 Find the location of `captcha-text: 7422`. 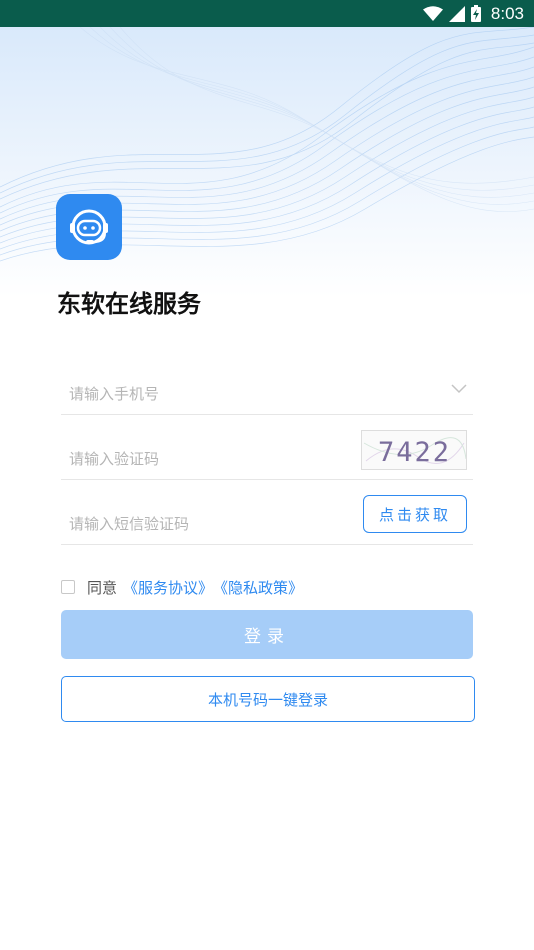

captcha-text: 7422 is located at coordinates (414, 452).